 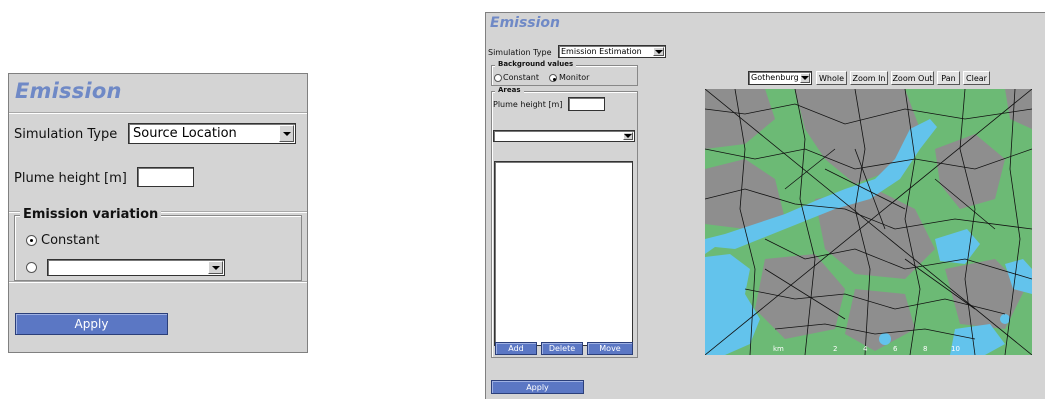 I want to click on monitor-radio, so click(x=553, y=78).